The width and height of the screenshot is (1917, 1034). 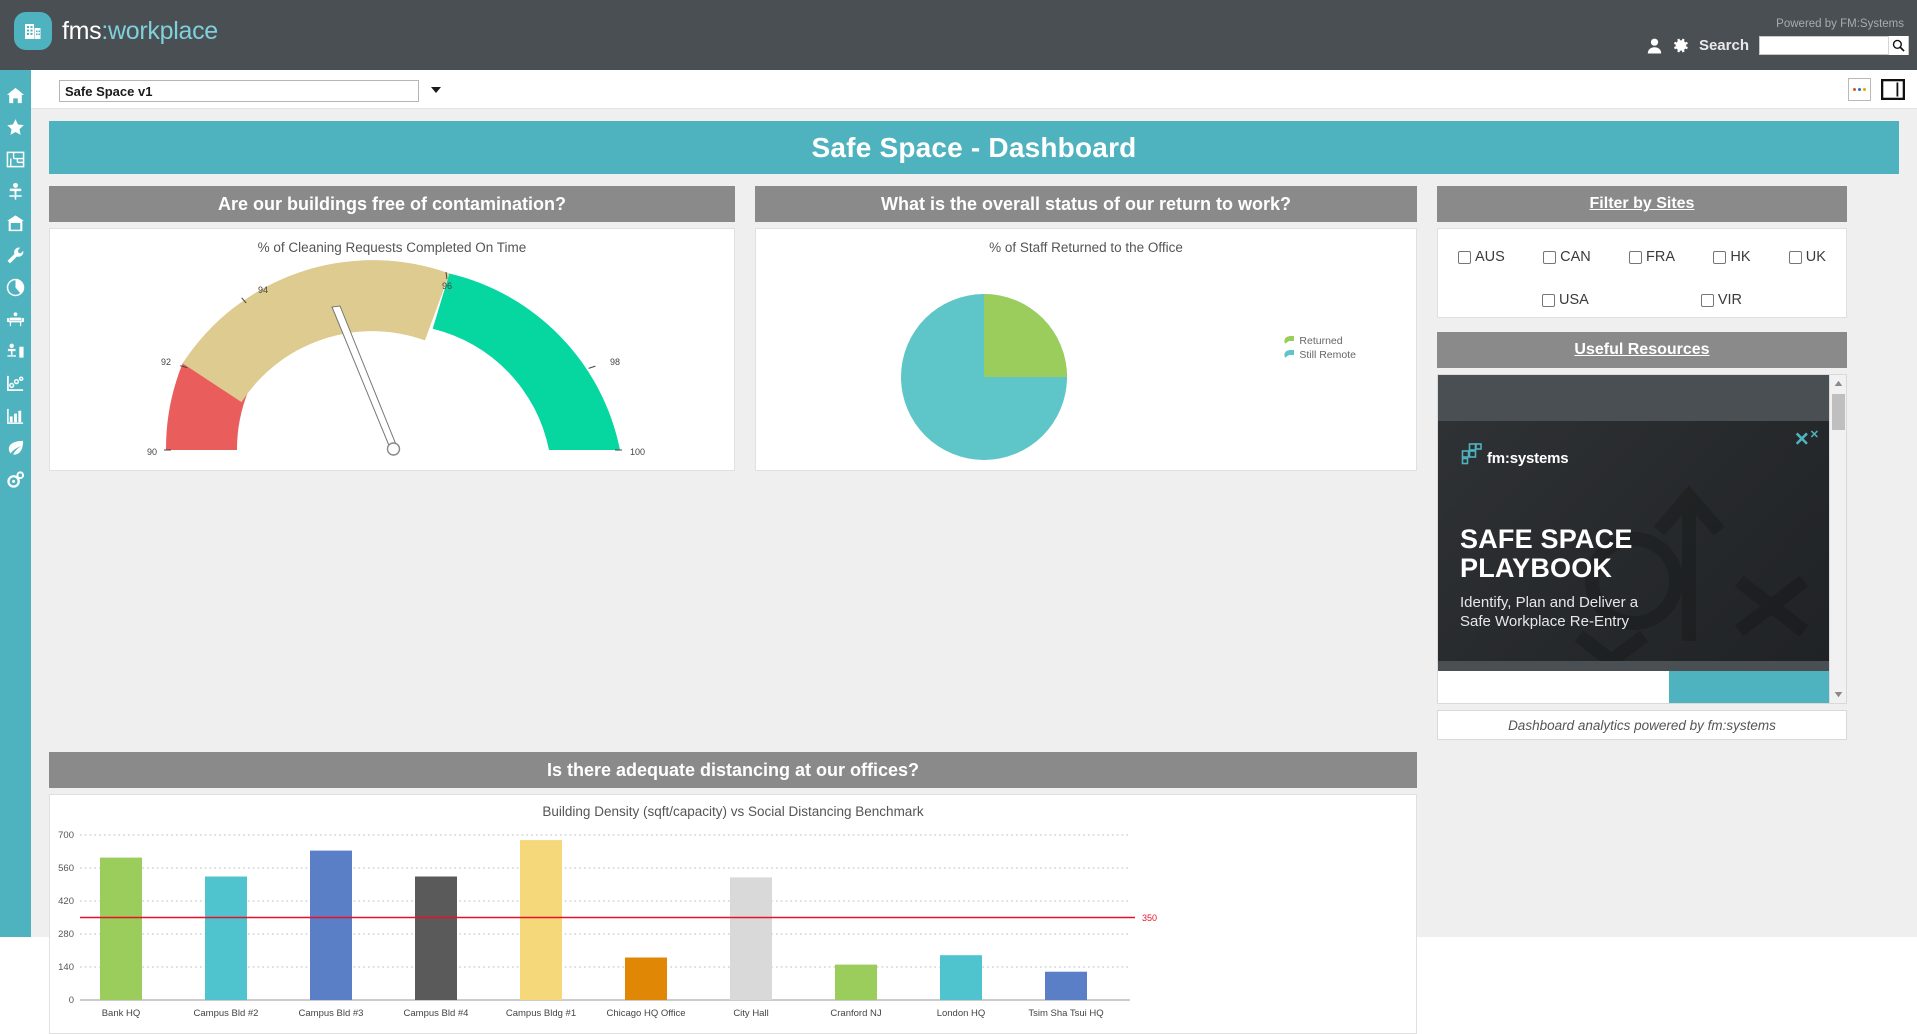 What do you see at coordinates (1149, 918) in the screenshot?
I see `benchmark-label: 350` at bounding box center [1149, 918].